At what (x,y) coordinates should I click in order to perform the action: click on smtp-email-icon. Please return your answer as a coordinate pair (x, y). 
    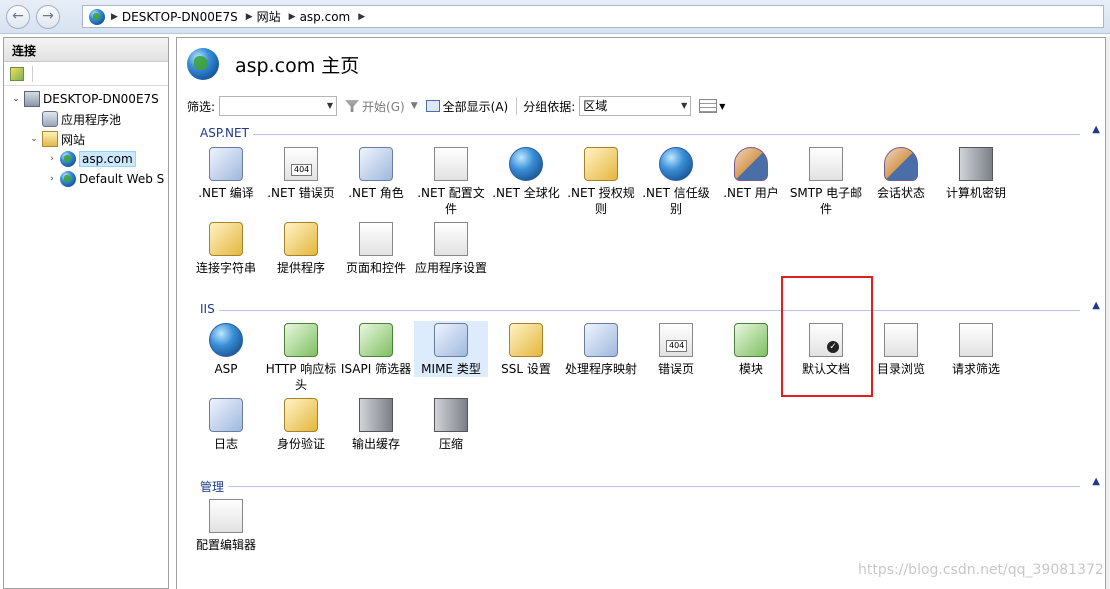
    Looking at the image, I should click on (826, 164).